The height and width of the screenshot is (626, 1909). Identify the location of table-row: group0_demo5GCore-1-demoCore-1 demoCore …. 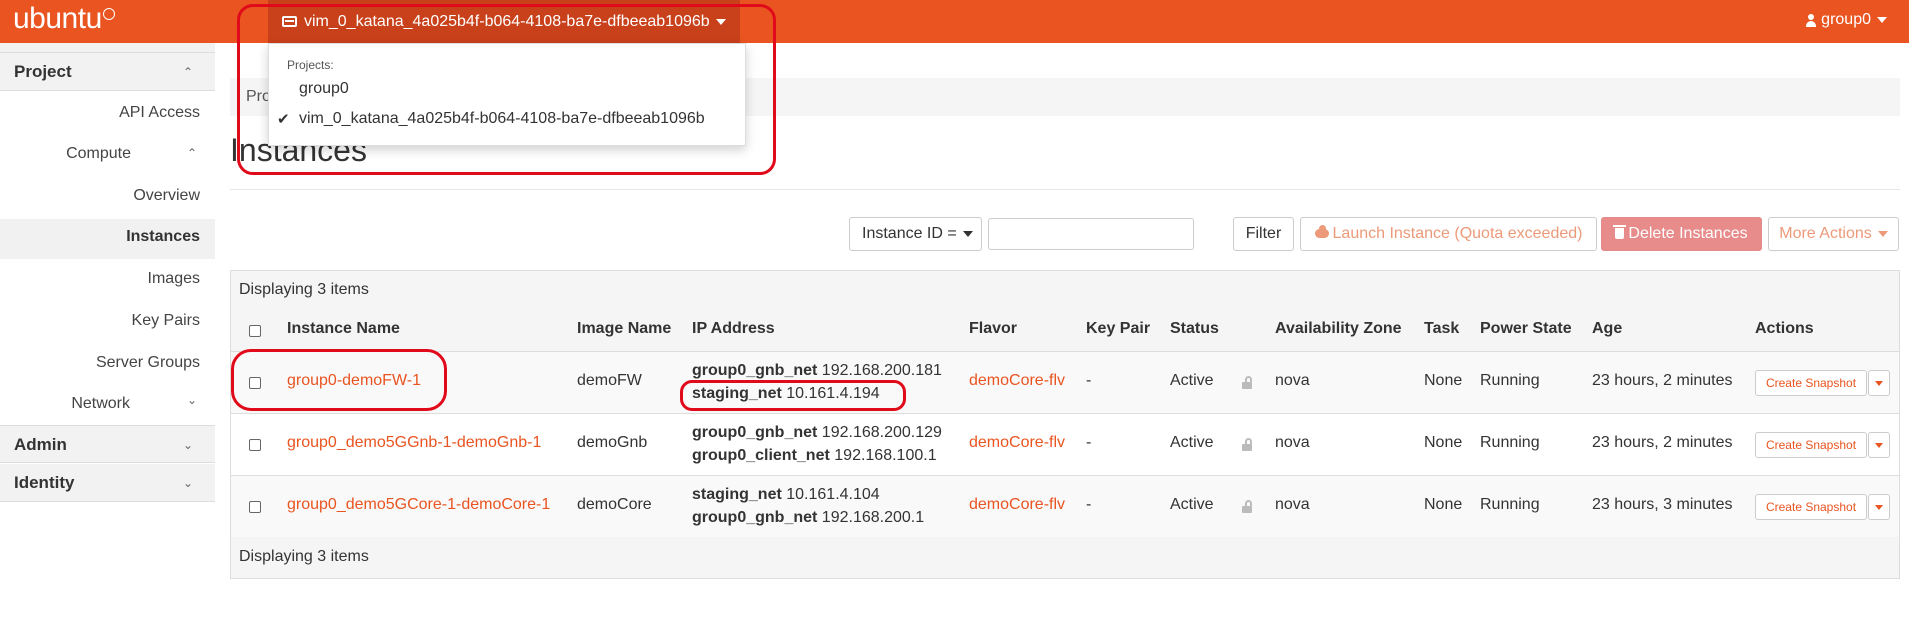
(1065, 506).